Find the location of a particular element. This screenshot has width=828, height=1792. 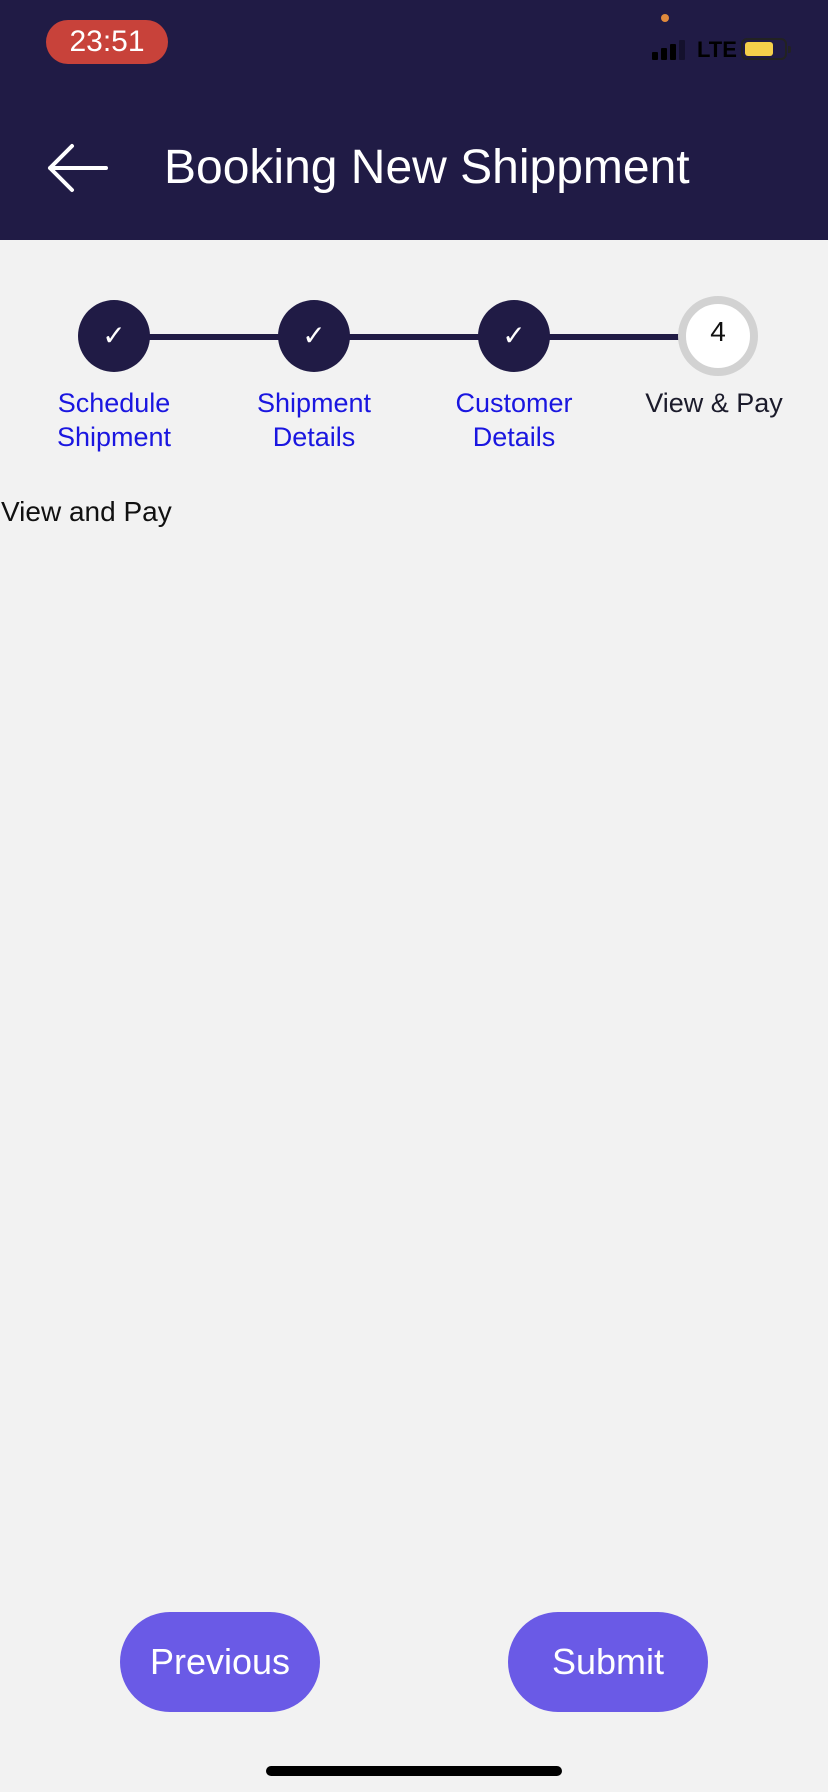

back-button is located at coordinates (77, 168).